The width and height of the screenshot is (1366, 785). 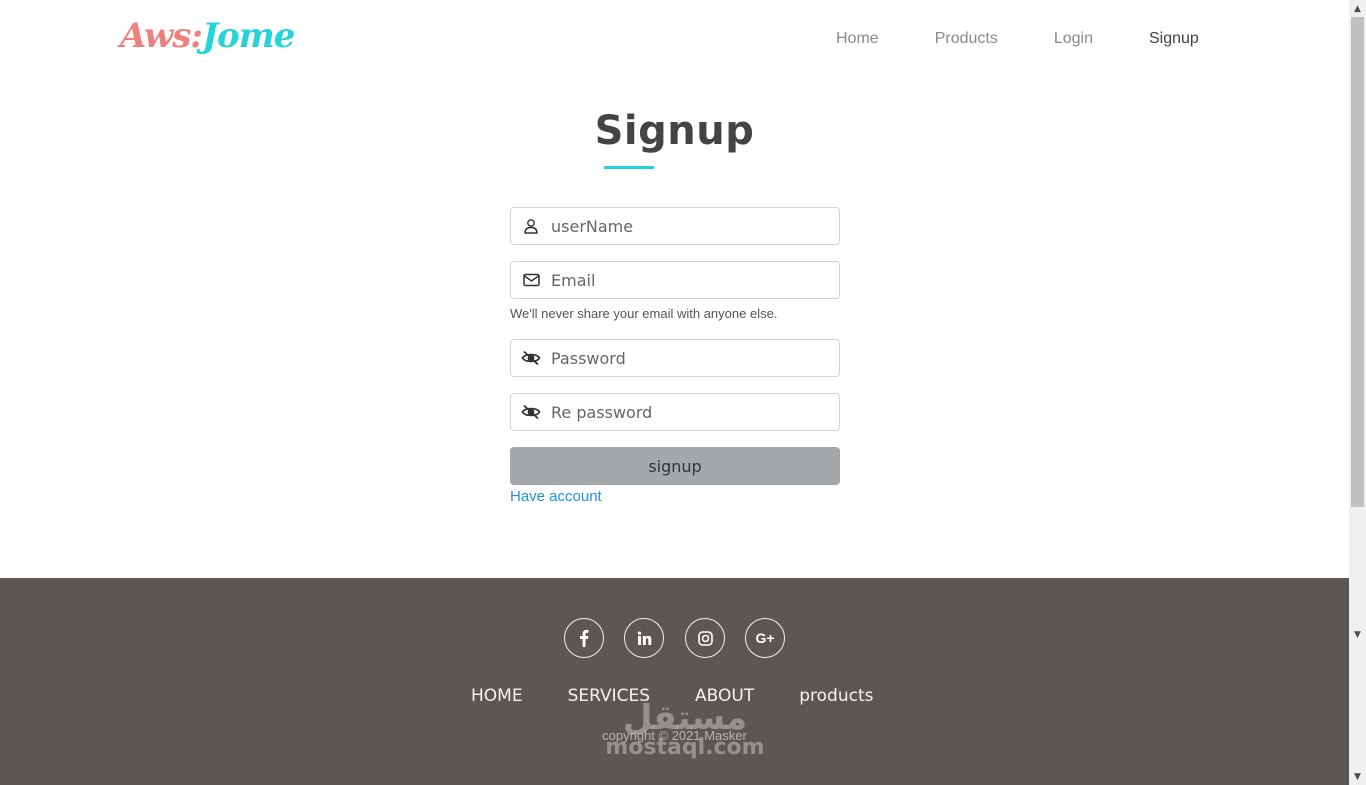 I want to click on signup-button: signup, so click(x=675, y=466).